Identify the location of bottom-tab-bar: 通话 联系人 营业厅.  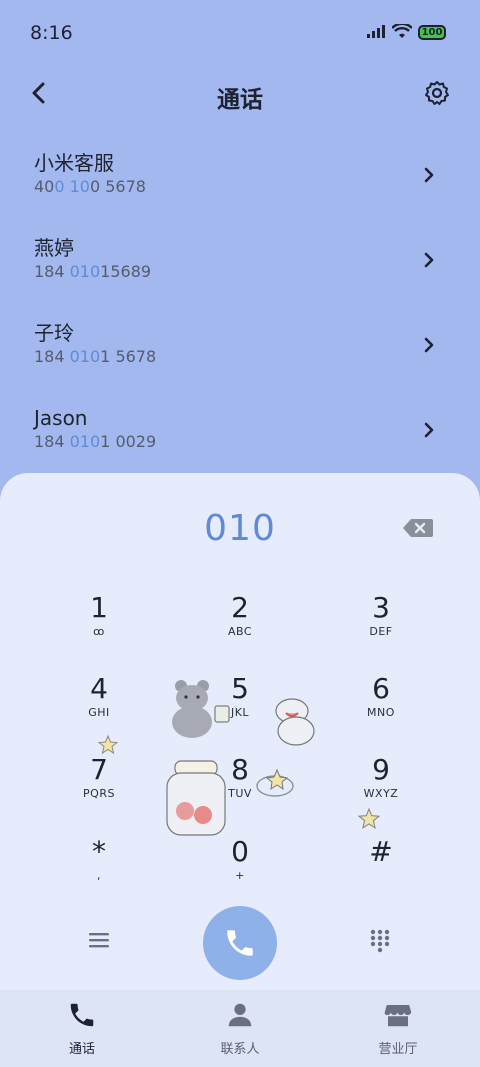
(240, 1028).